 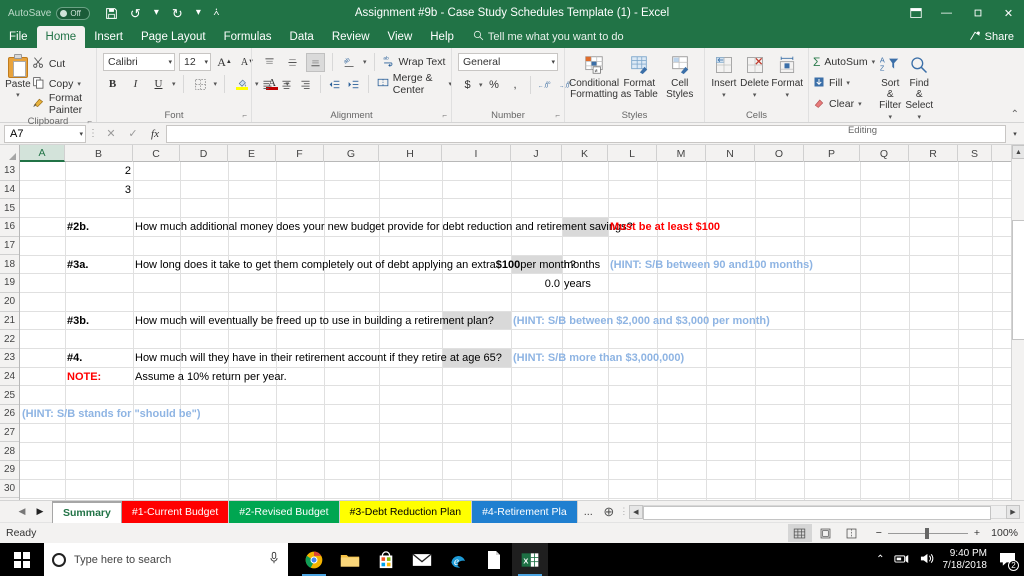 What do you see at coordinates (386, 559) in the screenshot?
I see `microsoft-store-icon` at bounding box center [386, 559].